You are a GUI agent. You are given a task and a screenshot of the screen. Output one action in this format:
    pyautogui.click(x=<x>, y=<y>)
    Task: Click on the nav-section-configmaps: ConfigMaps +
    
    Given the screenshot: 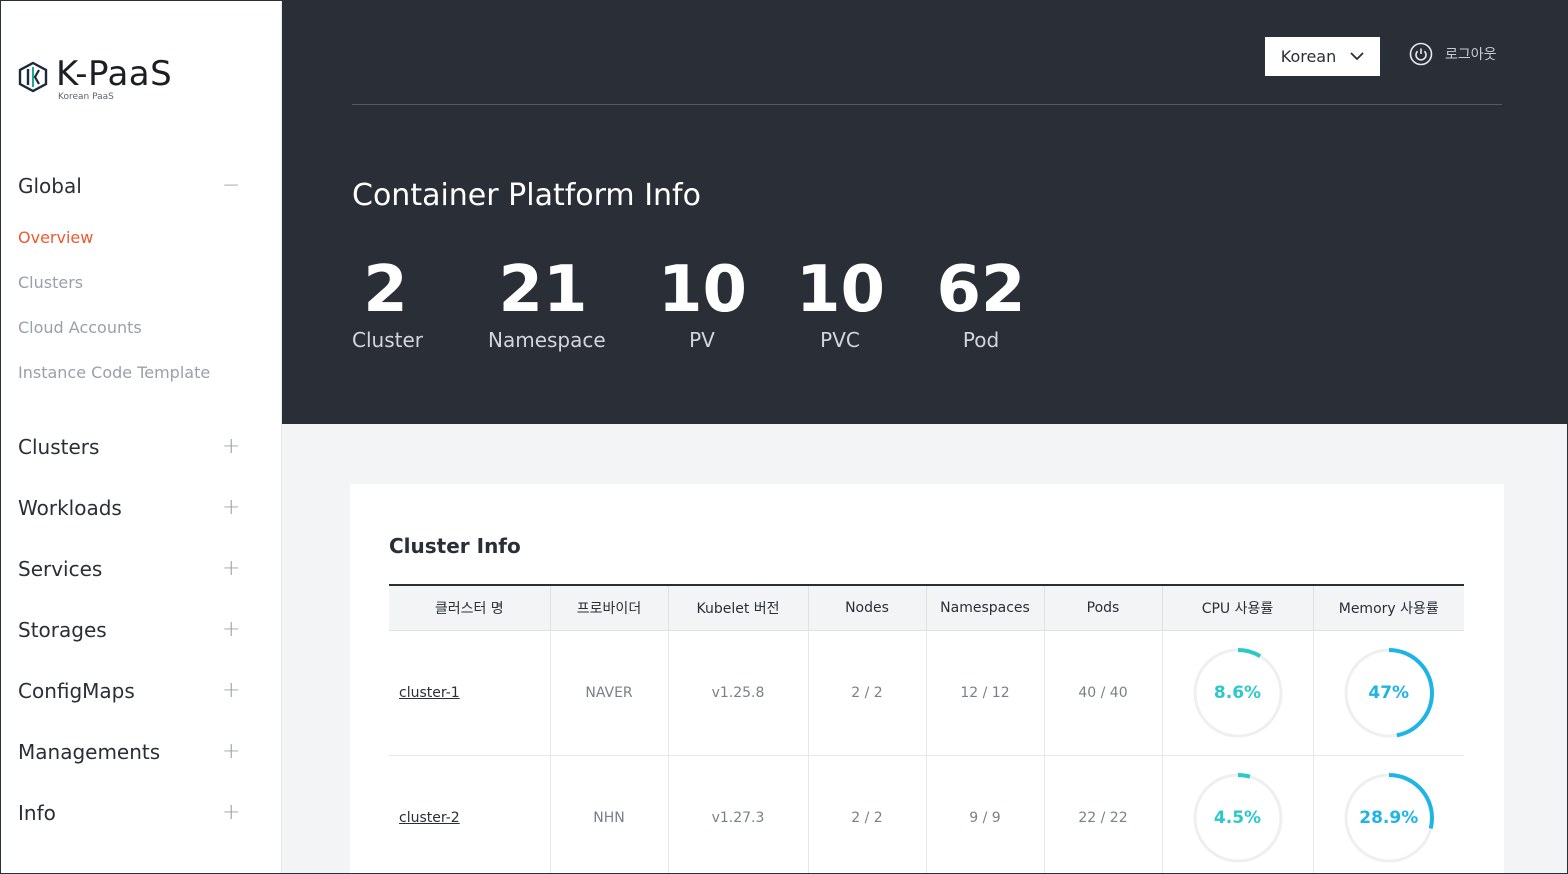 What is the action you would take?
    pyautogui.click(x=129, y=691)
    